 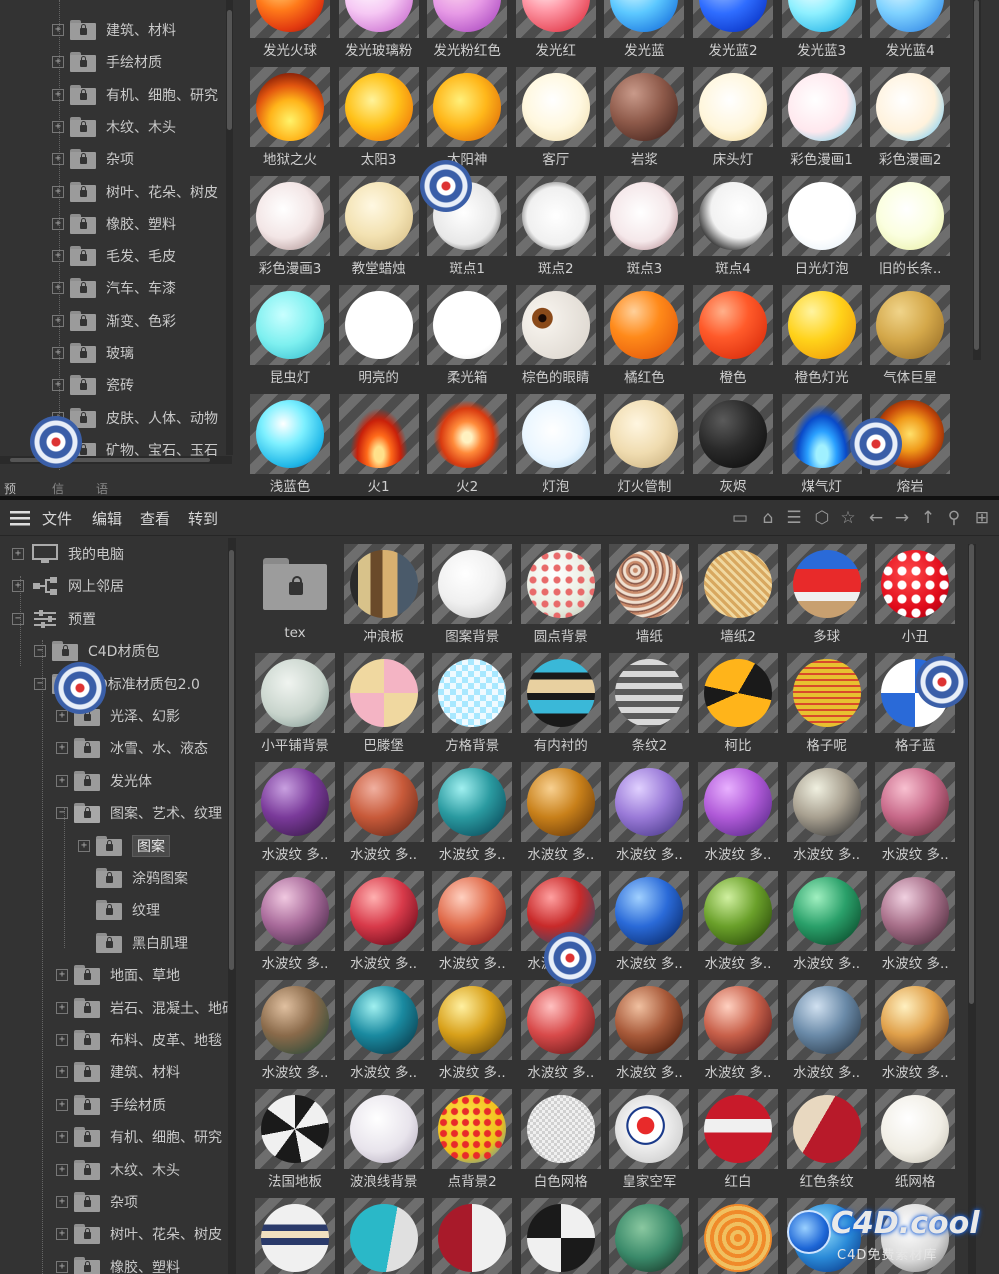 I want to click on material-tile: 气体巨星, so click(x=910, y=335).